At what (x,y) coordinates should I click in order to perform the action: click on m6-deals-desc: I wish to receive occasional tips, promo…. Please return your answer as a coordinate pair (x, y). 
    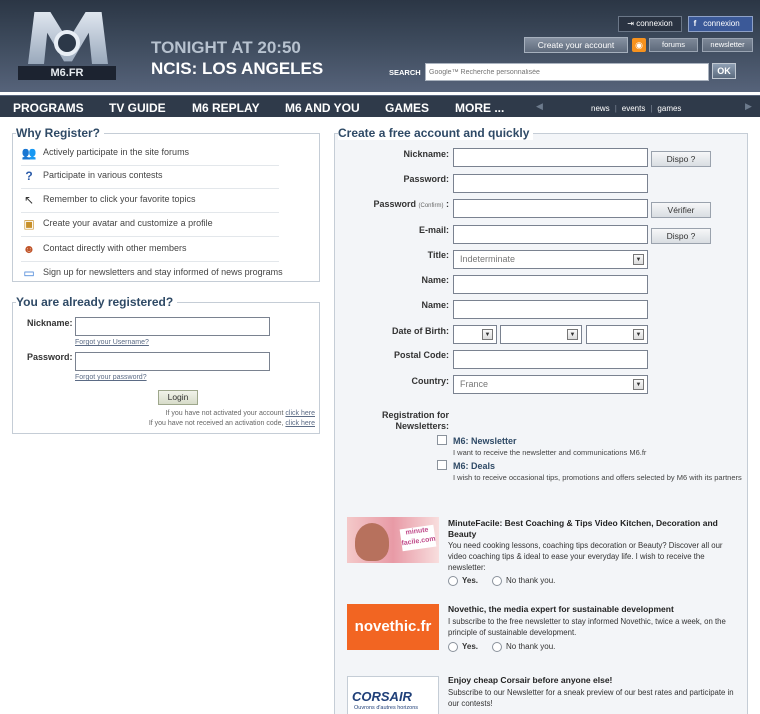
    Looking at the image, I should click on (597, 477).